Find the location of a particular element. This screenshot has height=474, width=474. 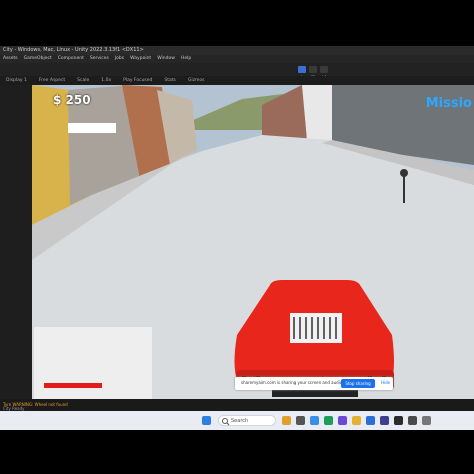

play-focused-toggle: Play Focused is located at coordinates (137, 80).